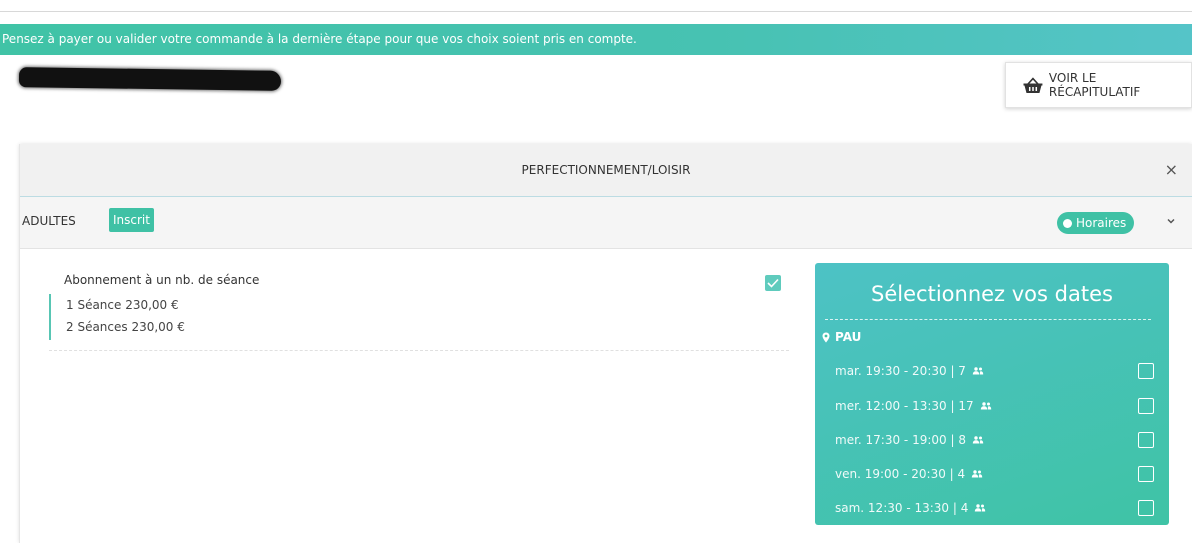 This screenshot has height=543, width=1192. I want to click on offer-price-list: 1 Séance 230,00 € 2 Séances 230,00 €, so click(117, 317).